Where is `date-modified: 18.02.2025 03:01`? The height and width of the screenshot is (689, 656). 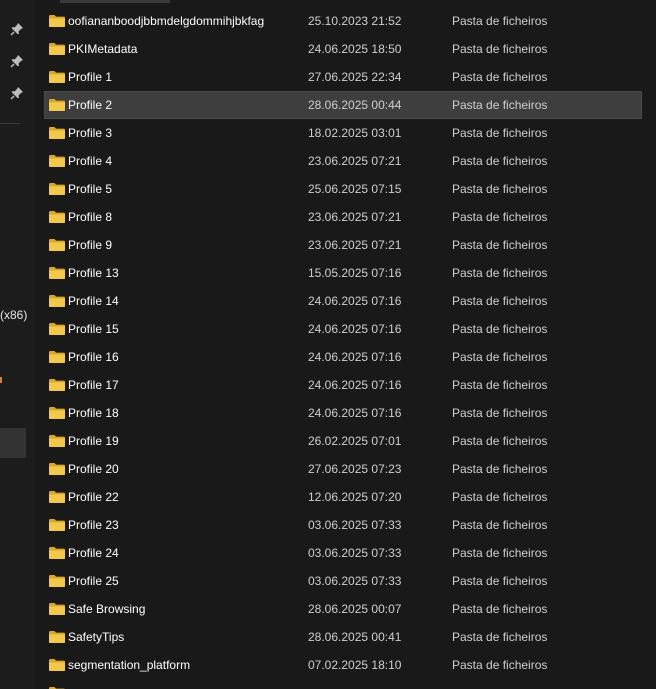 date-modified: 18.02.2025 03:01 is located at coordinates (355, 133).